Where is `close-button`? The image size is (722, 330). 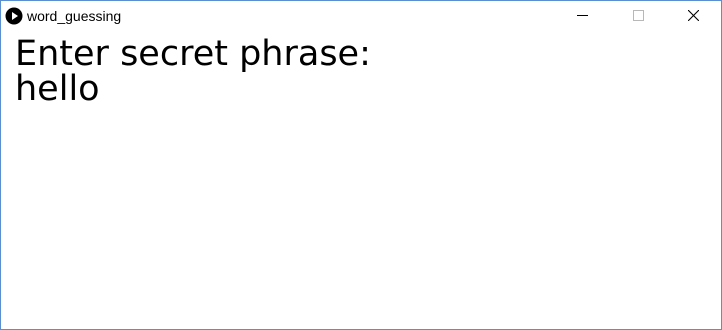
close-button is located at coordinates (693, 15).